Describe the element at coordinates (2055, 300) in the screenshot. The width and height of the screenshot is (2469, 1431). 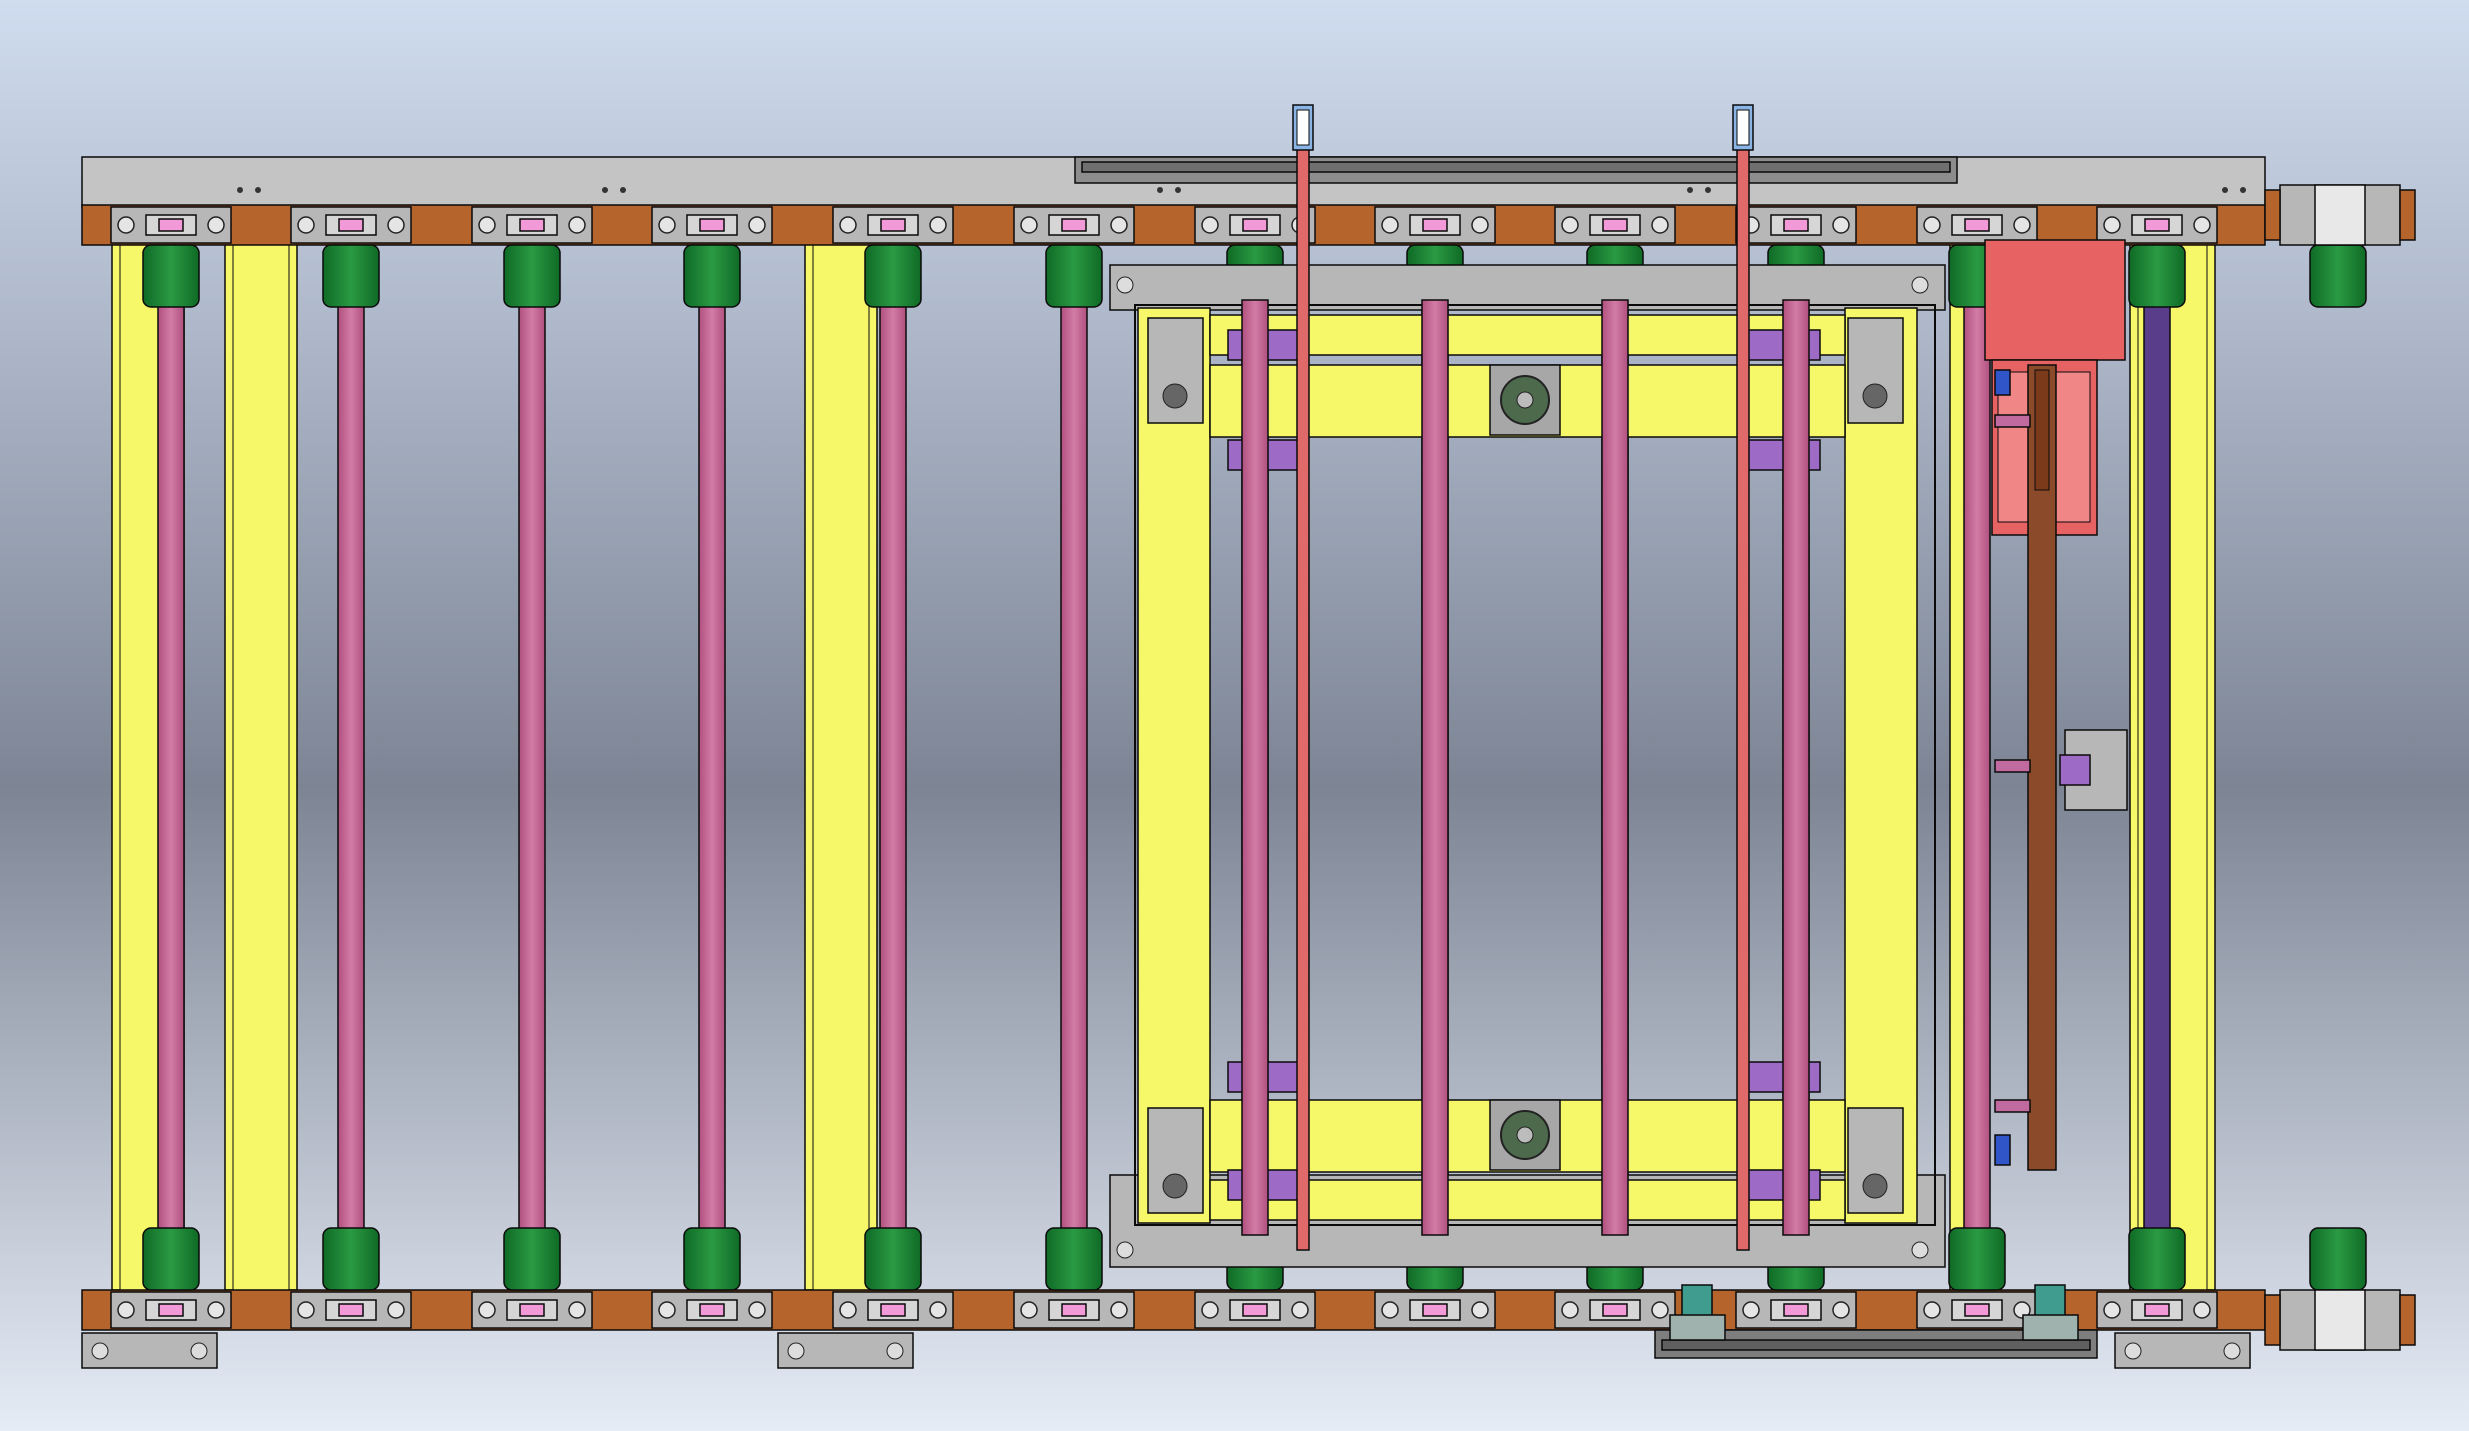
I see `gearbox` at that location.